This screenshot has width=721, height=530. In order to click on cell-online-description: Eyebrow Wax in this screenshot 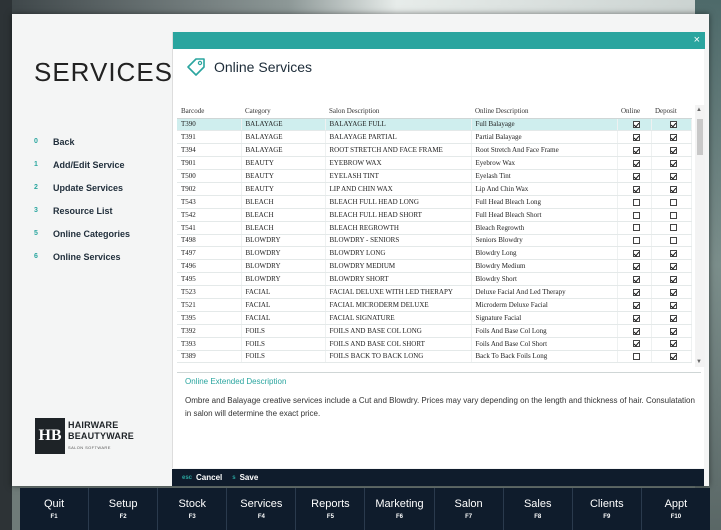, I will do `click(544, 163)`.